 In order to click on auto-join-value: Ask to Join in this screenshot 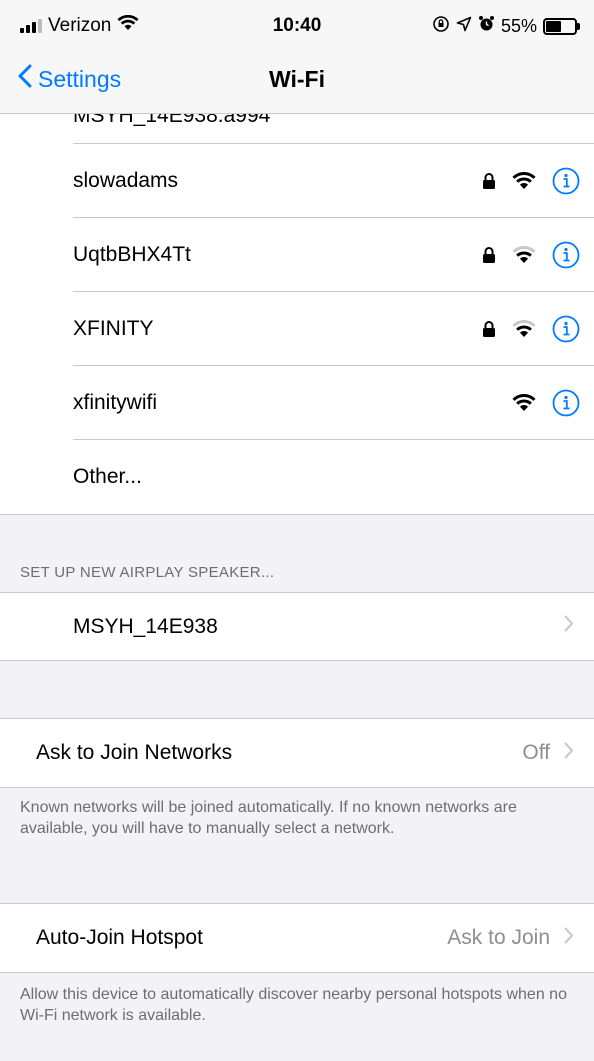, I will do `click(498, 937)`.